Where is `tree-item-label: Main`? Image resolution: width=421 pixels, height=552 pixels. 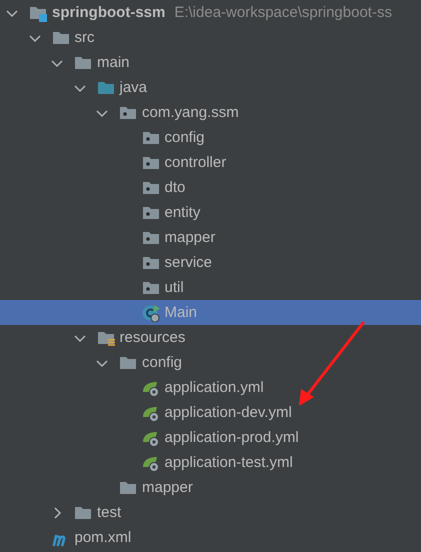 tree-item-label: Main is located at coordinates (181, 312).